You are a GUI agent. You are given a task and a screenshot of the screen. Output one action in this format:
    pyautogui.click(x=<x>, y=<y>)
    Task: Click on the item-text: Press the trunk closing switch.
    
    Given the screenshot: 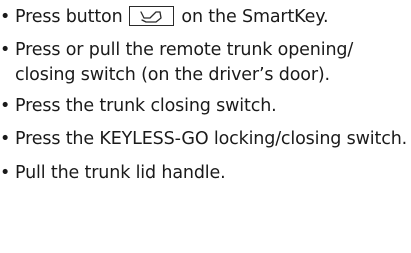 What is the action you would take?
    pyautogui.click(x=146, y=106)
    